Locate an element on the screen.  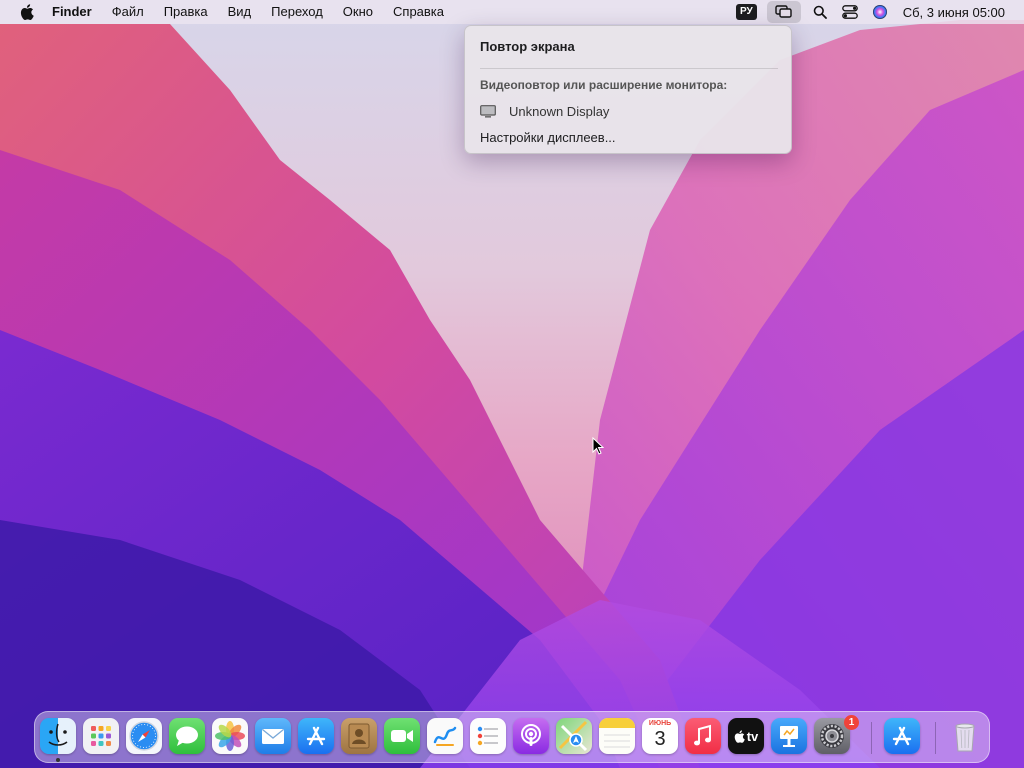
menu-go: Переход is located at coordinates (297, 12).